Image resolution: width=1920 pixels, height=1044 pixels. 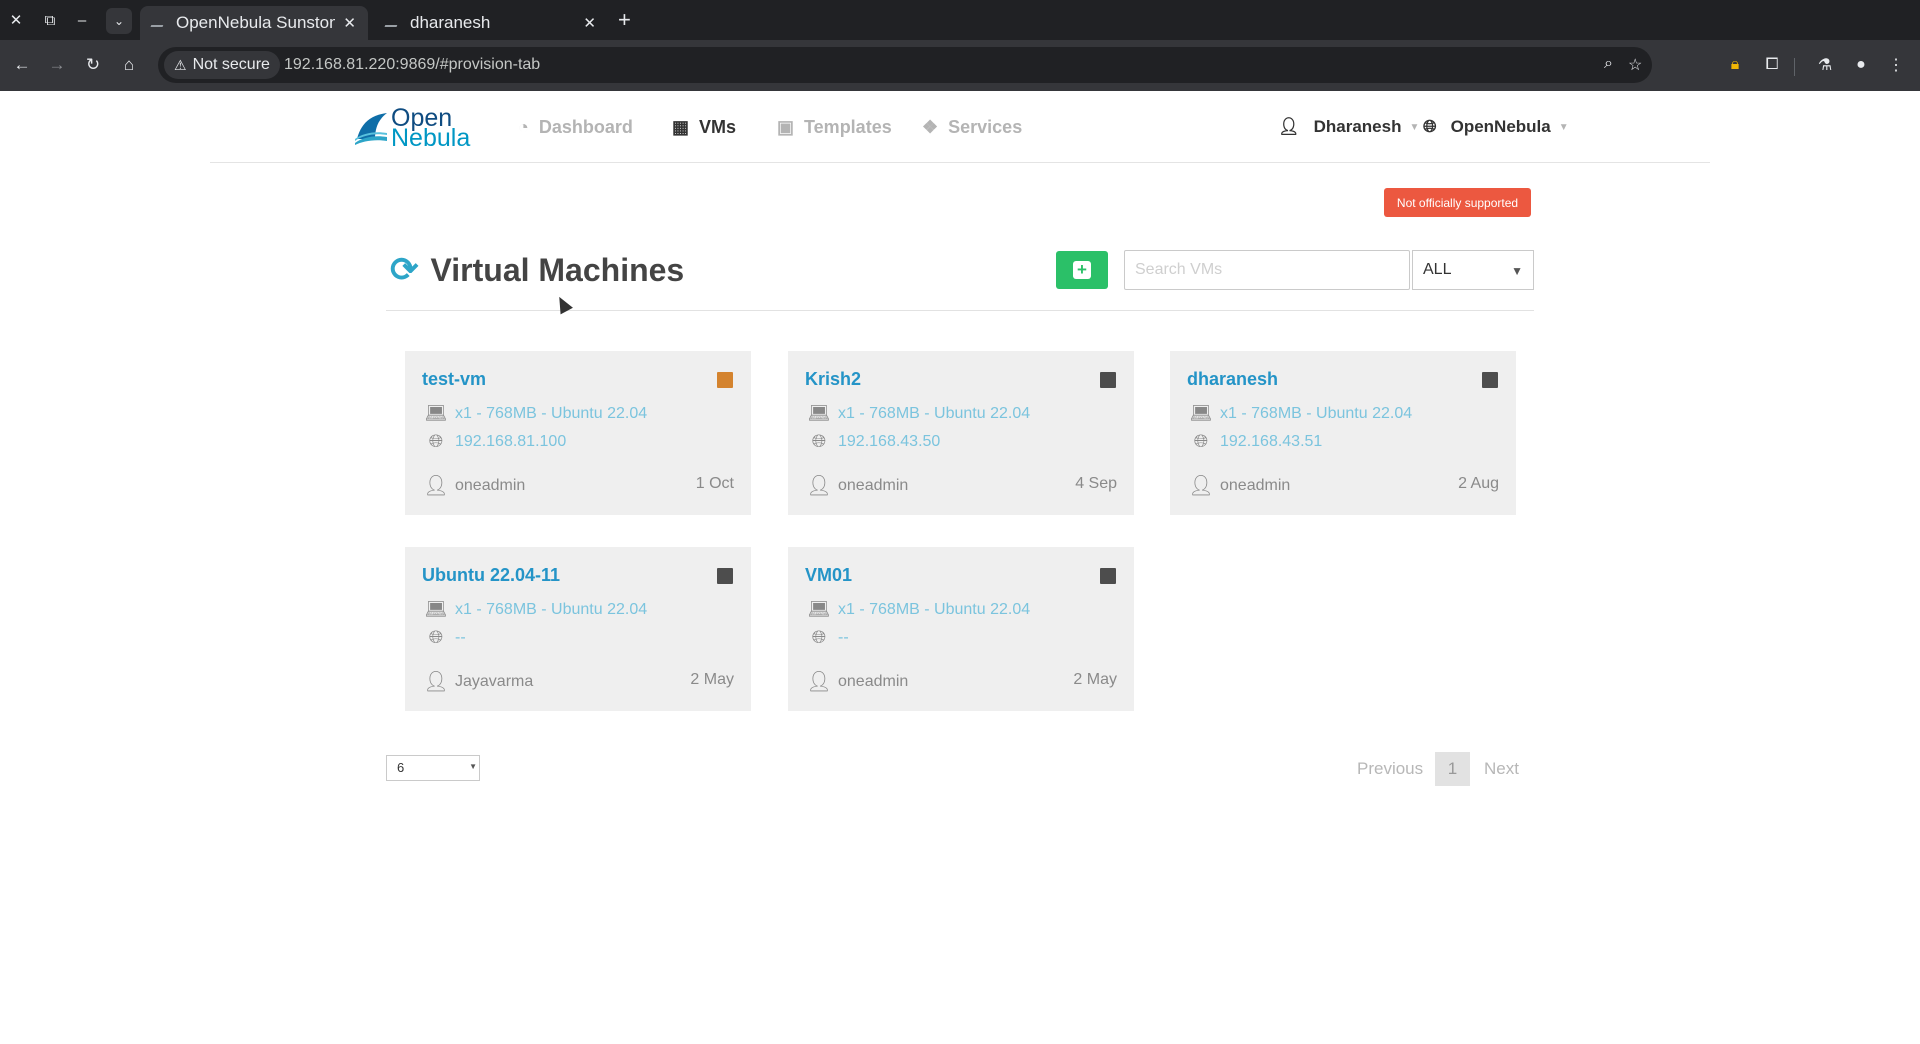 I want to click on dropdown-arrow-icon: ▼, so click(x=1517, y=271).